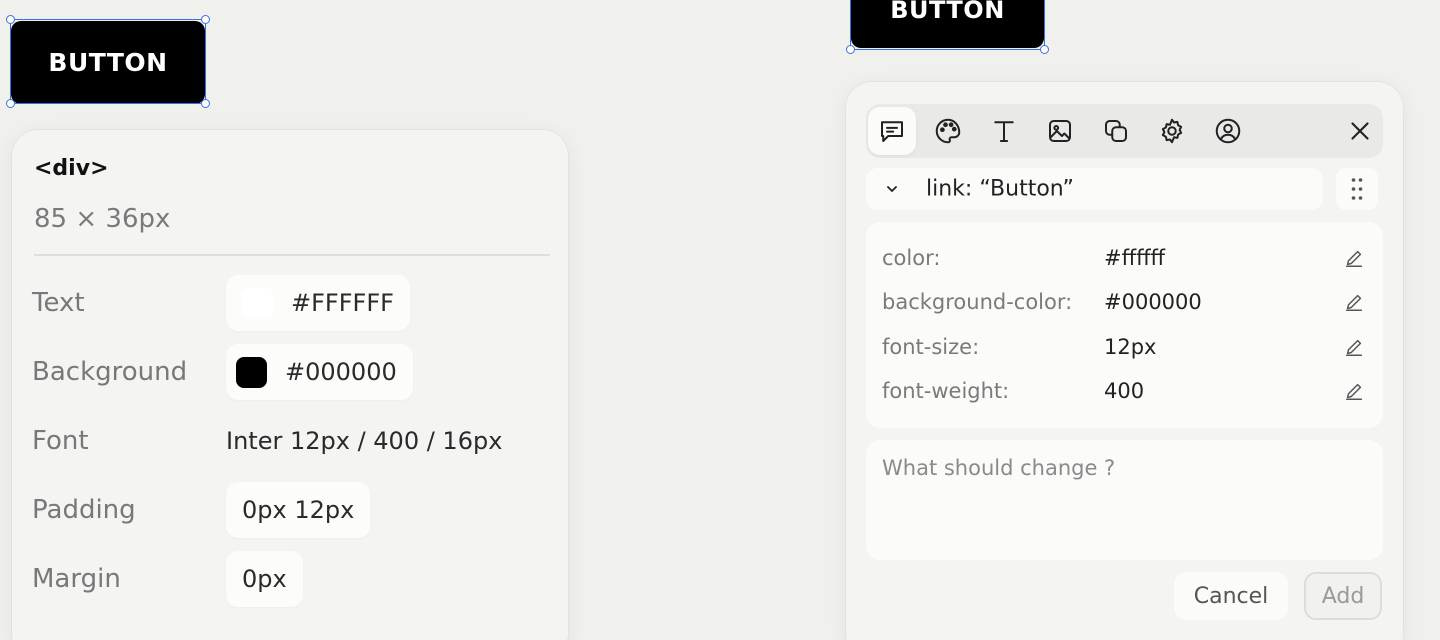 The height and width of the screenshot is (640, 1440). Describe the element at coordinates (341, 372) in the screenshot. I see `color-value: #000000` at that location.